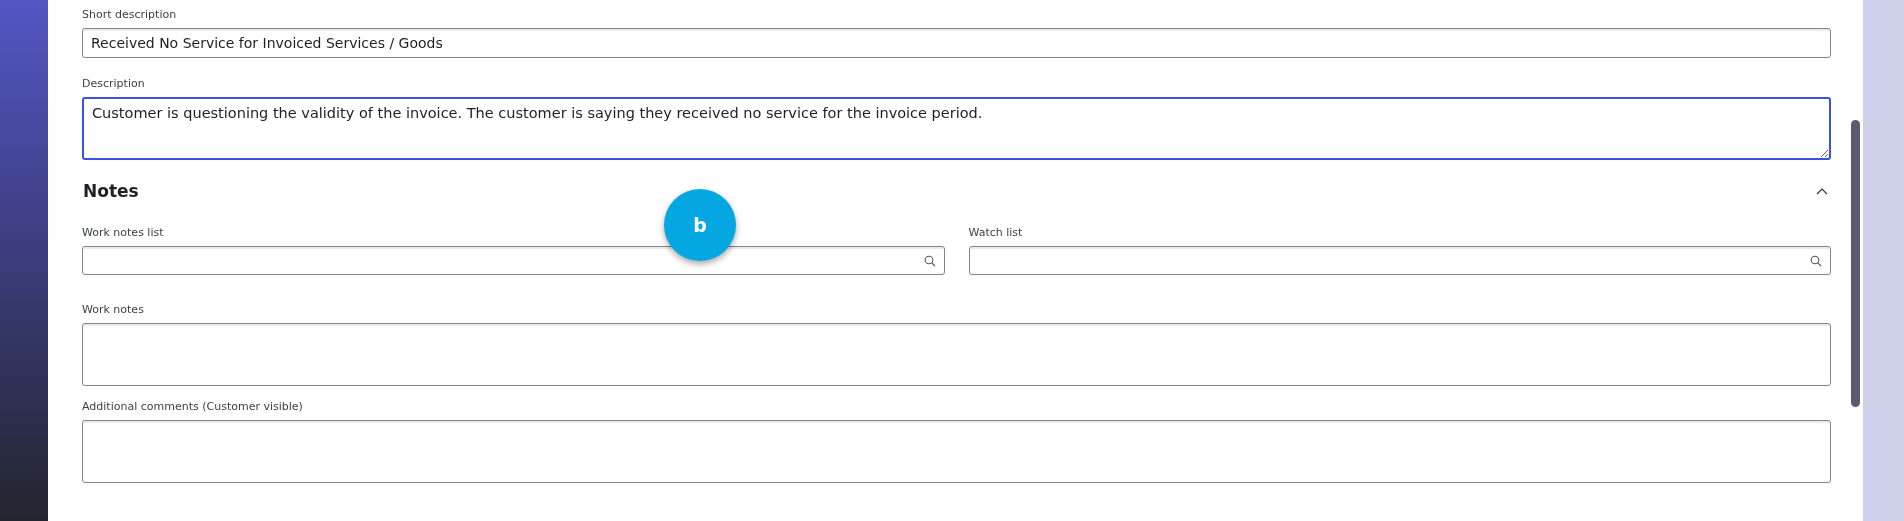 The image size is (1904, 521). Describe the element at coordinates (113, 310) in the screenshot. I see `field-label: Work notes` at that location.